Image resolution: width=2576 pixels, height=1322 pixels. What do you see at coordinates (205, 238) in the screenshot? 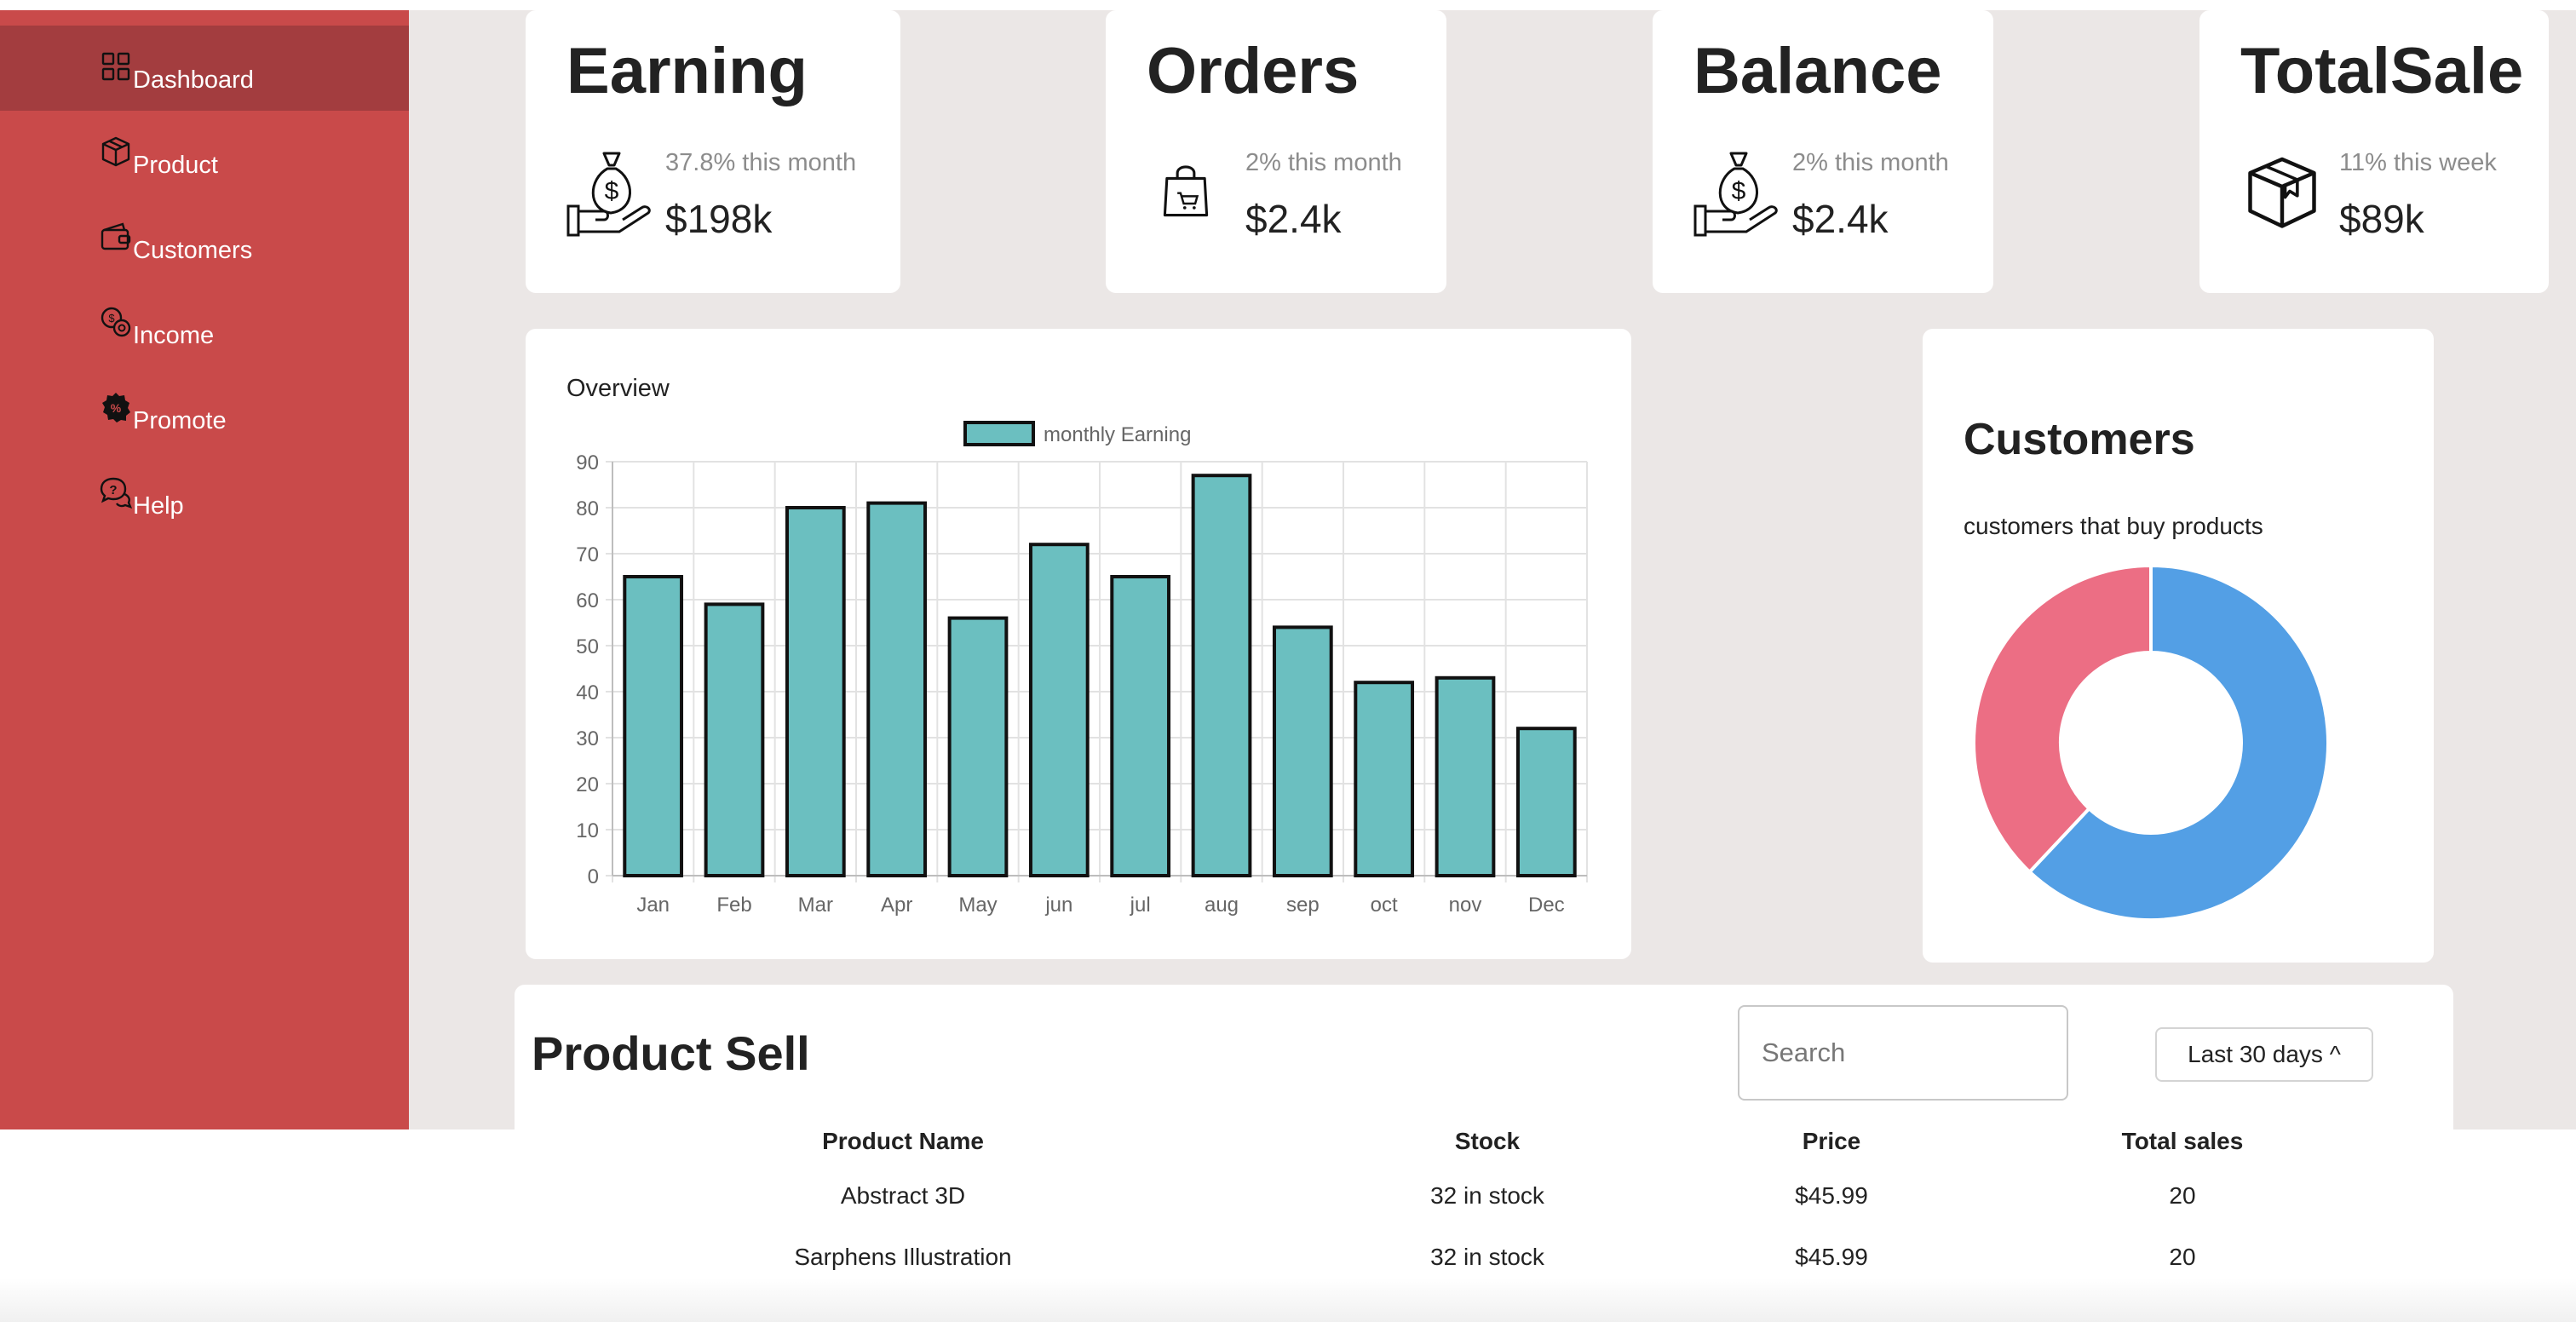
I see `sidebar-item-customers: Customers` at bounding box center [205, 238].